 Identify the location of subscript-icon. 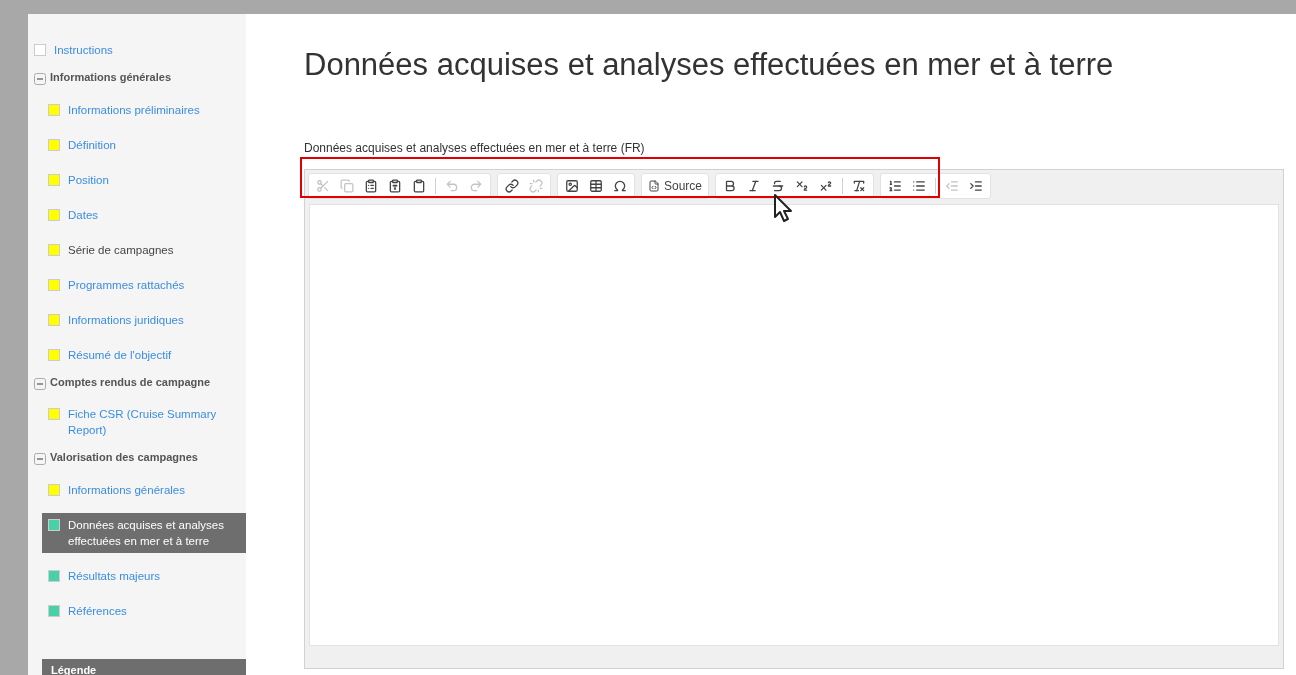
(802, 185).